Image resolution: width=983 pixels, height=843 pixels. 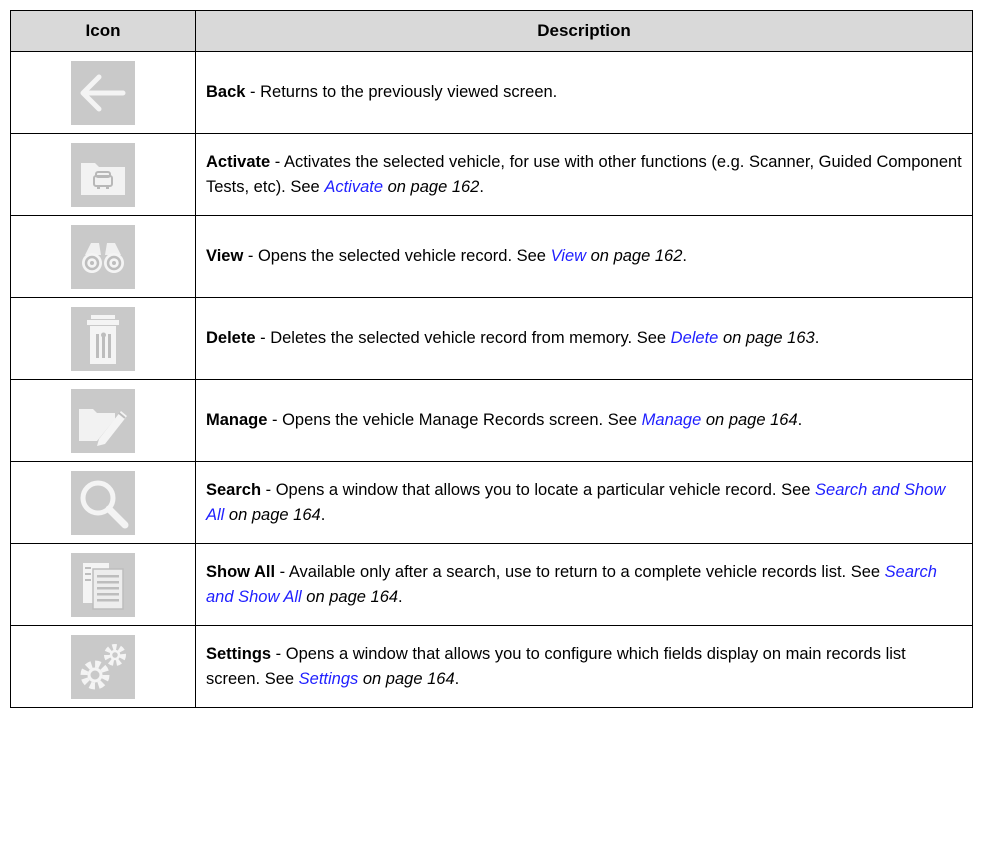 I want to click on page-link: View, so click(x=568, y=256).